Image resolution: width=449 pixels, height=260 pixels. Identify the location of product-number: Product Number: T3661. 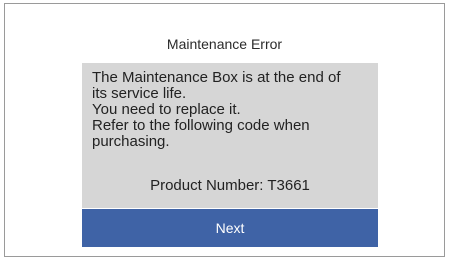
(230, 185).